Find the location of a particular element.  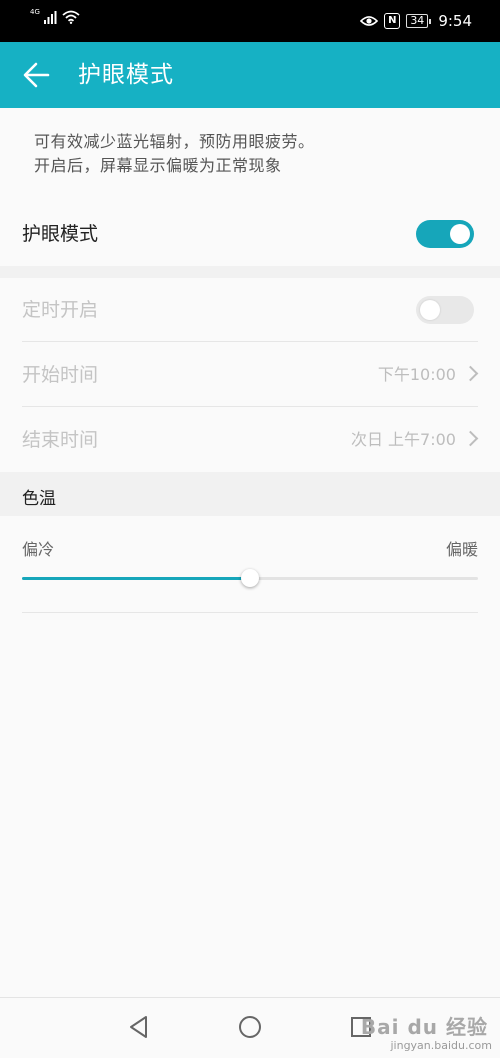

slider-thumb is located at coordinates (250, 578).